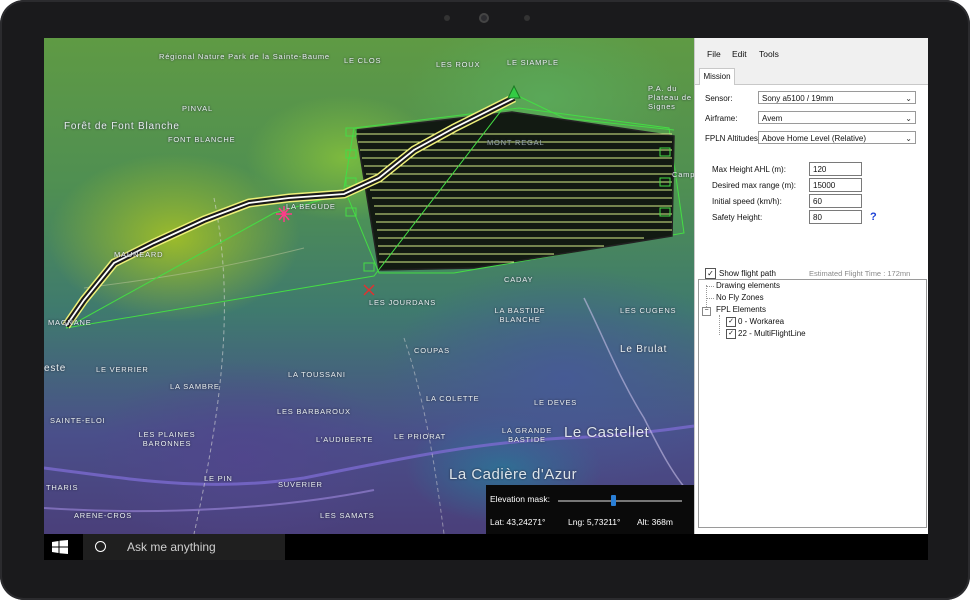 Image resolution: width=970 pixels, height=600 pixels. What do you see at coordinates (195, 386) in the screenshot?
I see `place-label: LA SAMBRE` at bounding box center [195, 386].